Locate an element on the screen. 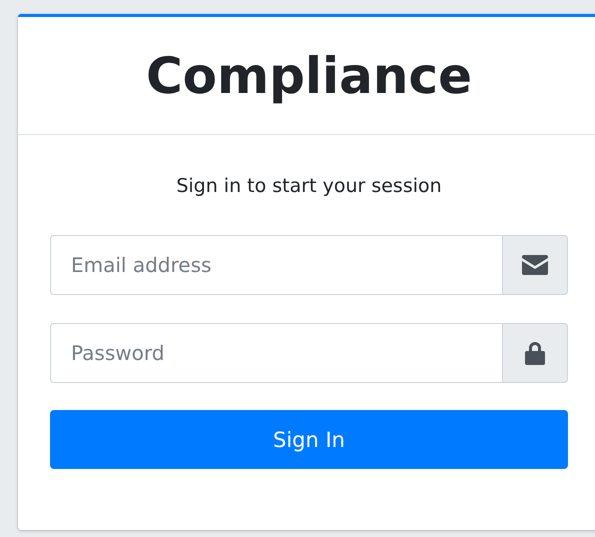  password-field: Password is located at coordinates (276, 353).